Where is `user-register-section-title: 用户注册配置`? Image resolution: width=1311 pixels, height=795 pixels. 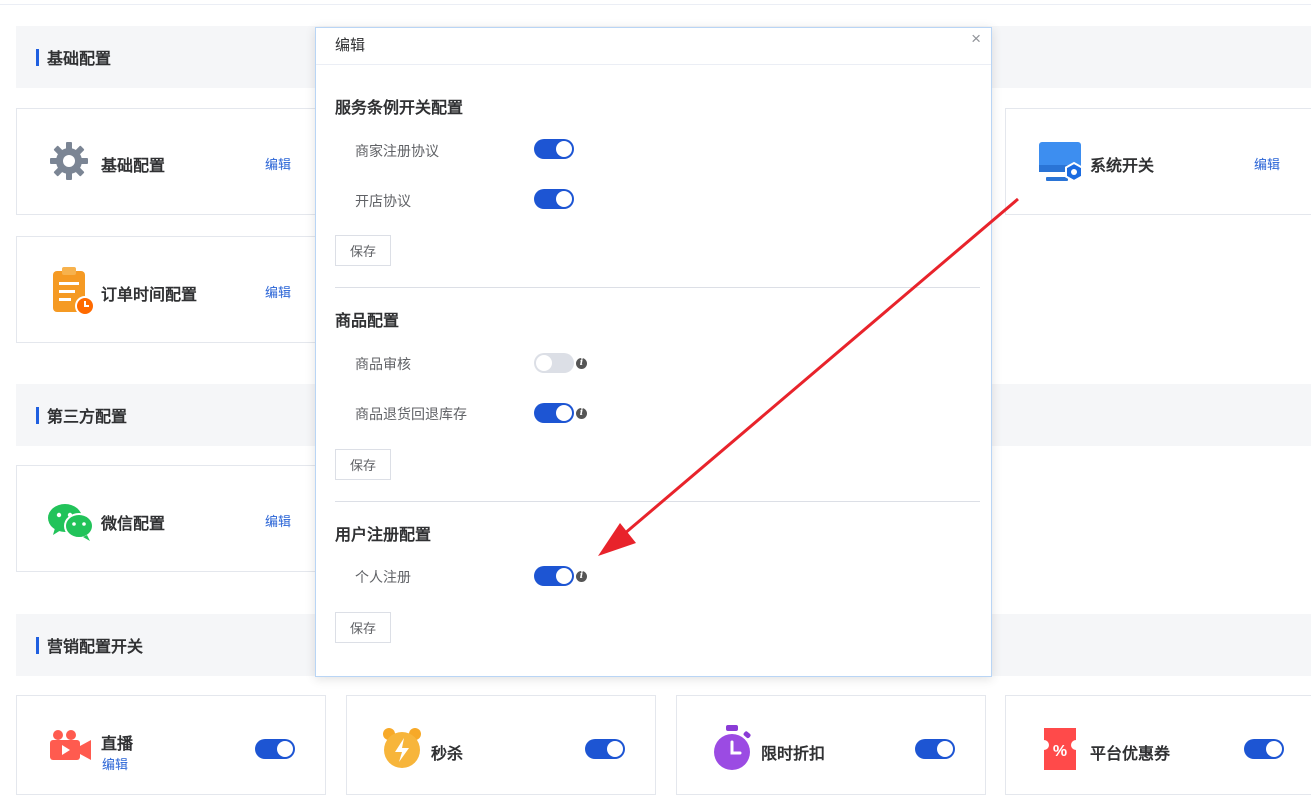
user-register-section-title: 用户注册配置 is located at coordinates (383, 535).